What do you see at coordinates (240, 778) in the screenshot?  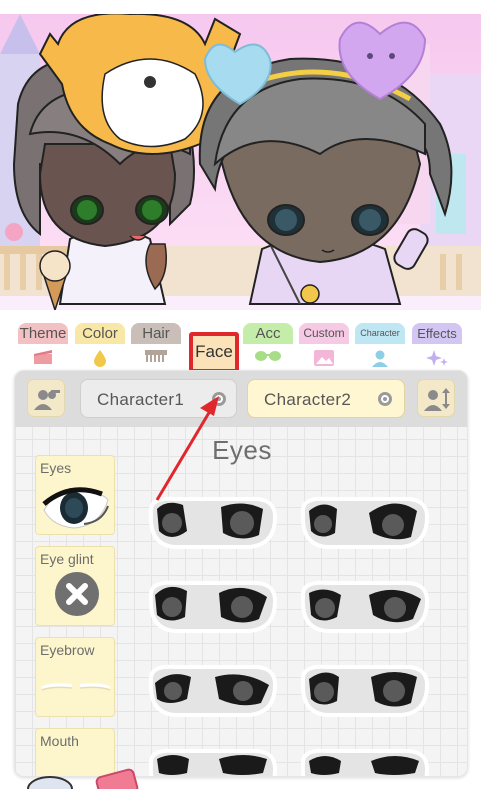 I see `bottom-decoration` at bounding box center [240, 778].